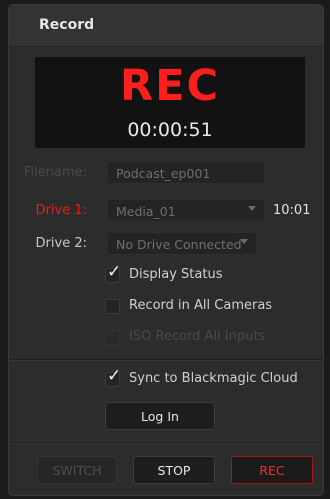 The image size is (330, 499). Describe the element at coordinates (201, 305) in the screenshot. I see `record-all-cameras-label: Record in All Cameras` at that location.